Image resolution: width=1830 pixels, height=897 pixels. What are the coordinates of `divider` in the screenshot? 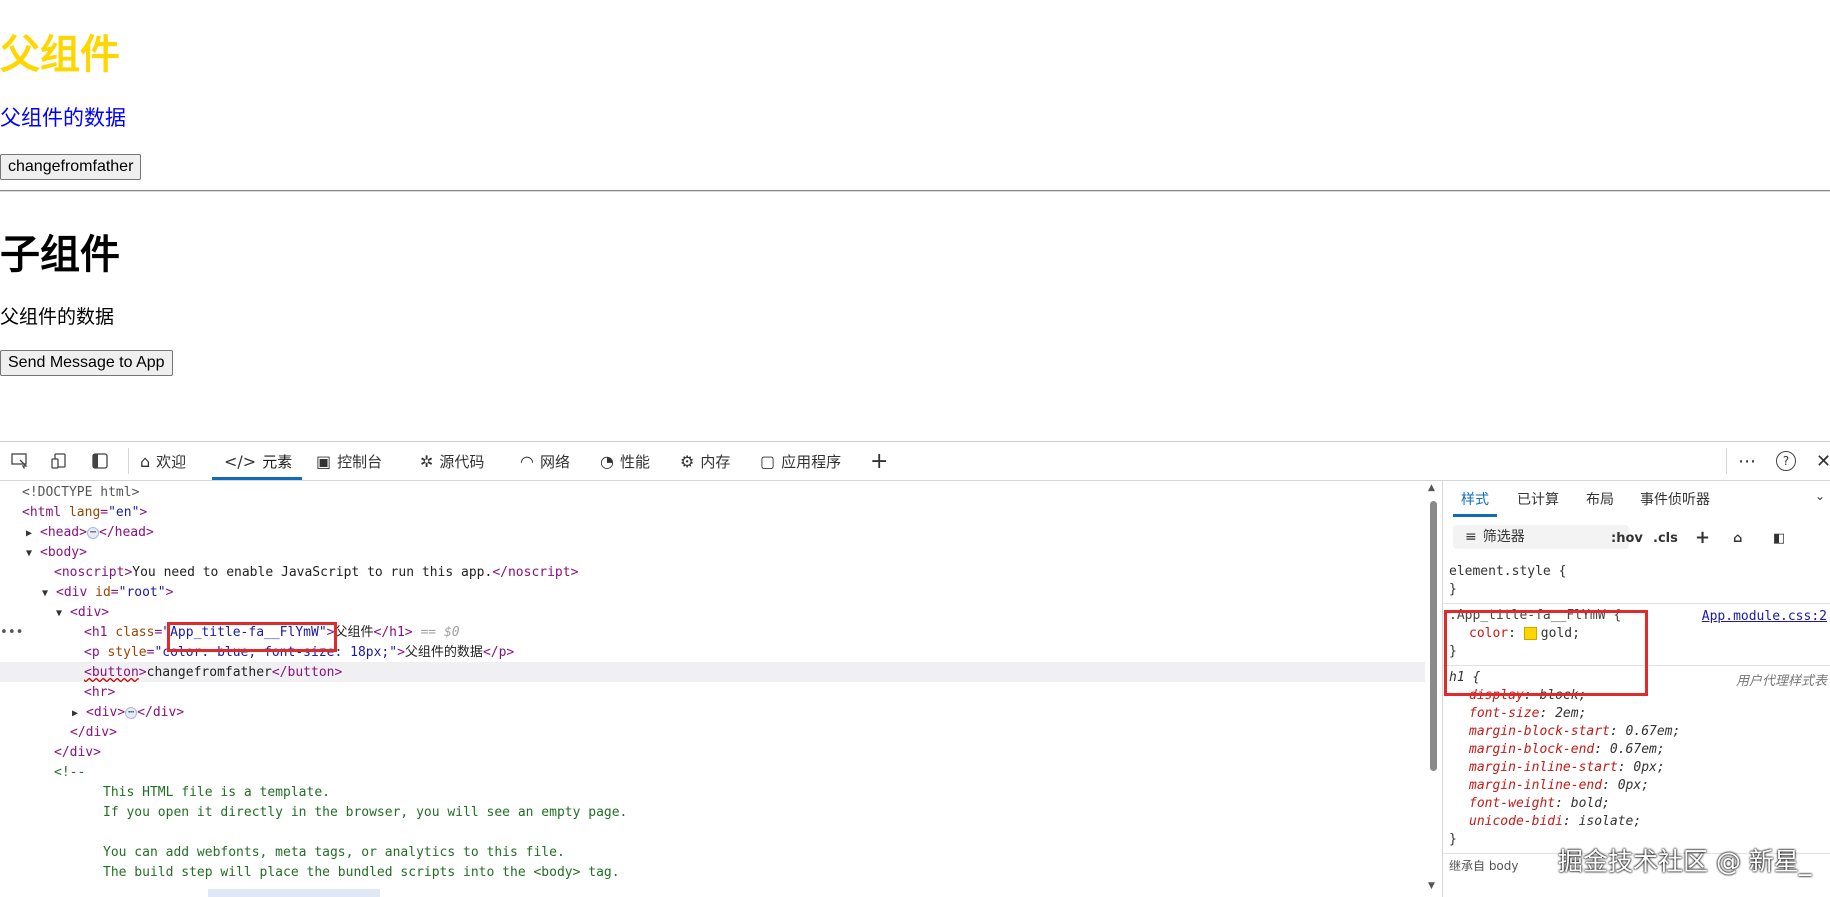 It's located at (915, 191).